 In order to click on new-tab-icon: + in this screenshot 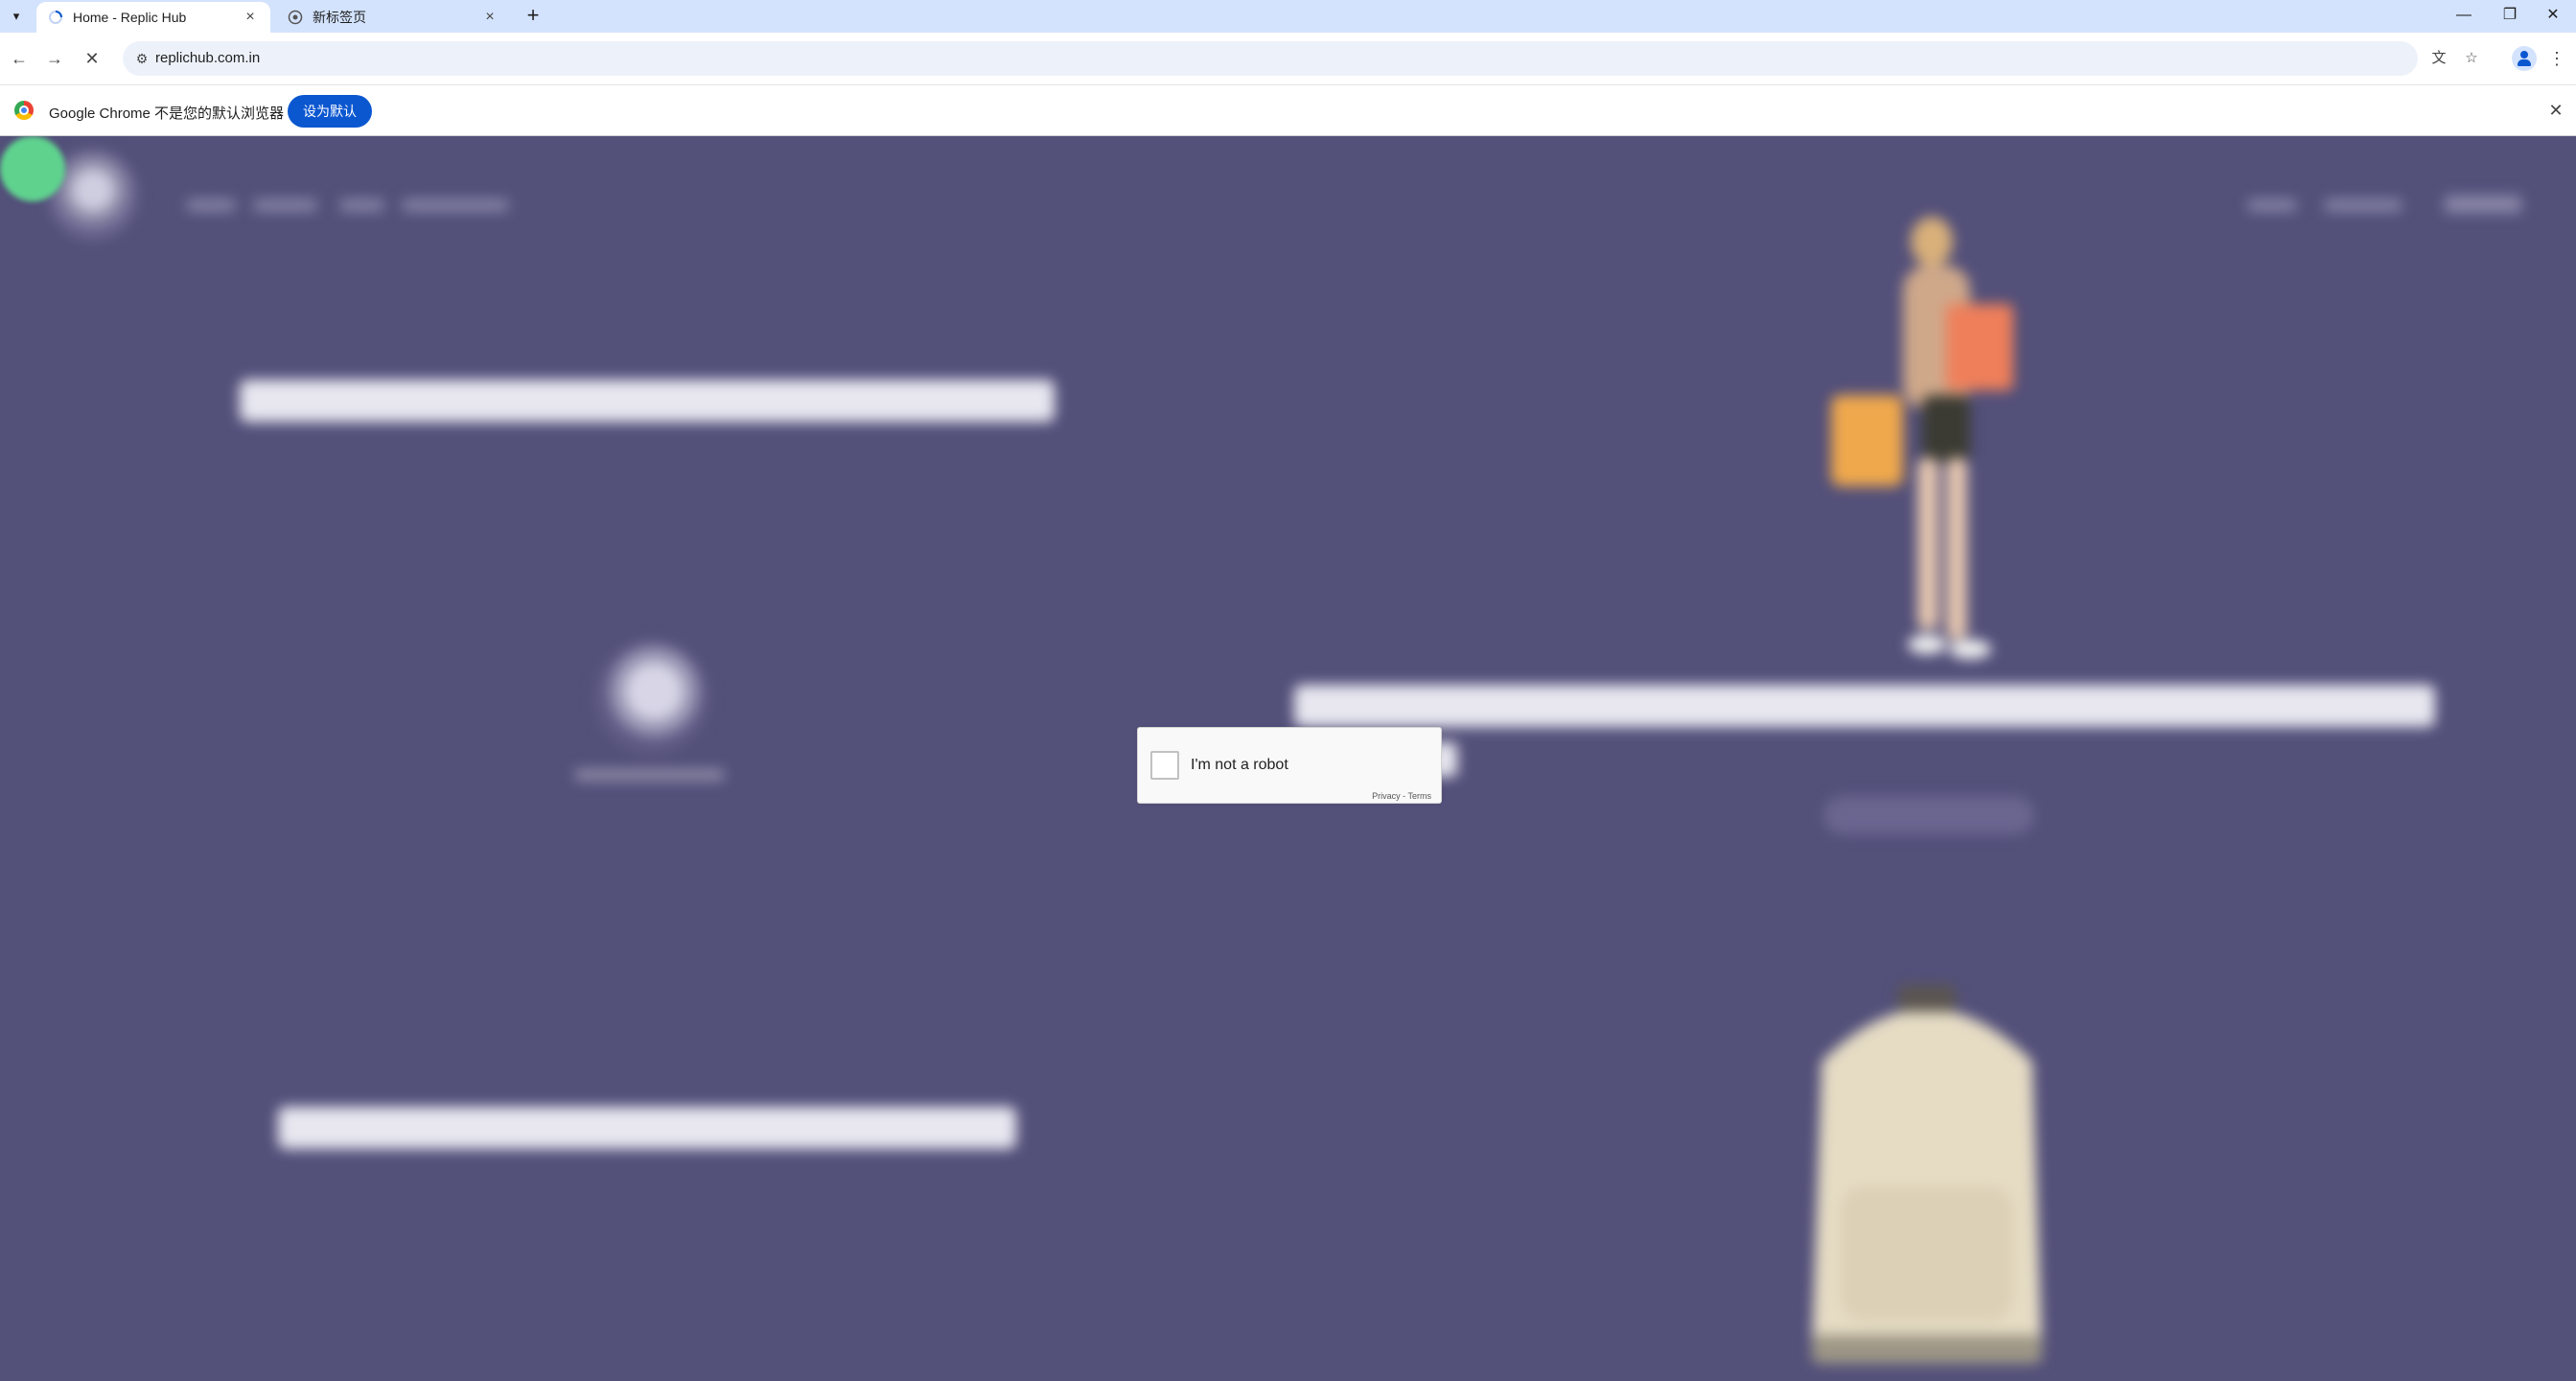, I will do `click(534, 17)`.